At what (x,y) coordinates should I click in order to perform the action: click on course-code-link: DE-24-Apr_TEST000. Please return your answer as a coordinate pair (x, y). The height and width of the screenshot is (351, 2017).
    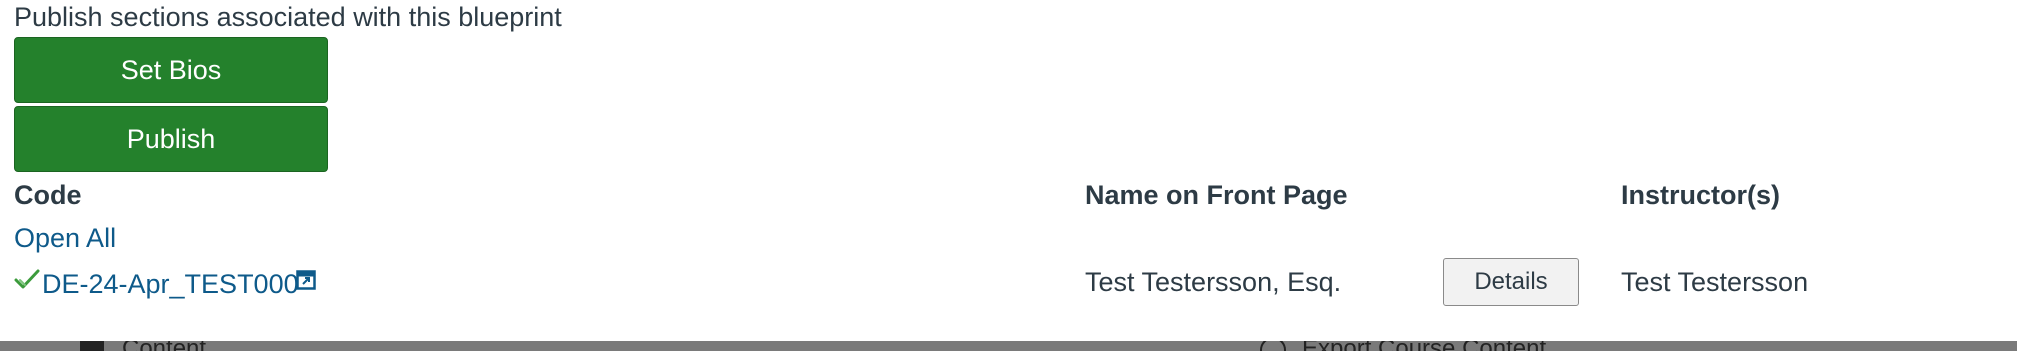
    Looking at the image, I should click on (170, 284).